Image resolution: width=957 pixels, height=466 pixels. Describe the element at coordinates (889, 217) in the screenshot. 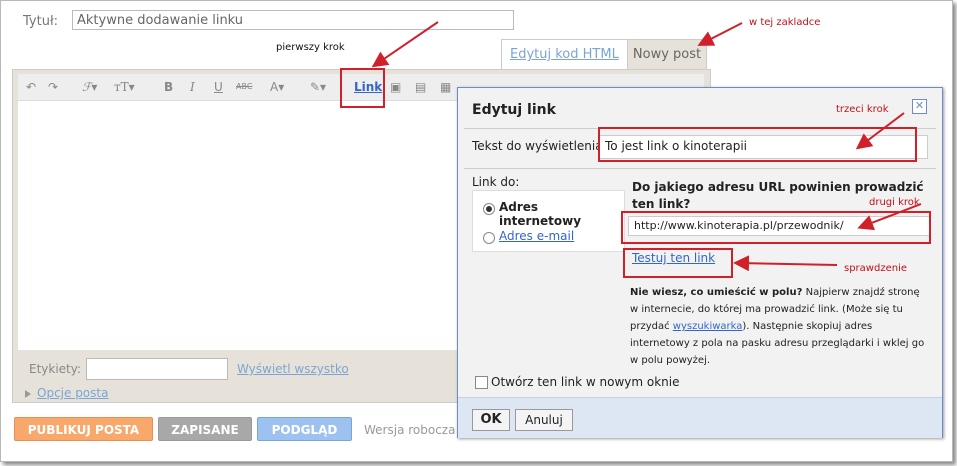

I see `arrow-step2` at that location.